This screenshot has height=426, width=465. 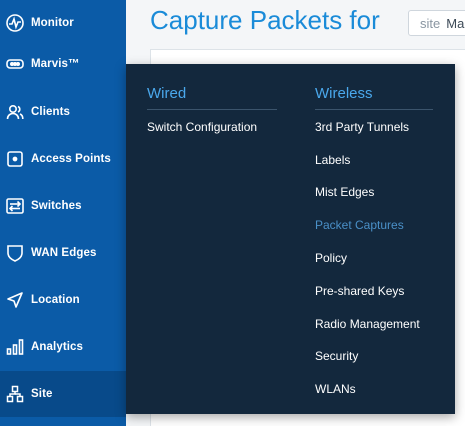 What do you see at coordinates (332, 160) in the screenshot?
I see `menu-item-labels: Labels` at bounding box center [332, 160].